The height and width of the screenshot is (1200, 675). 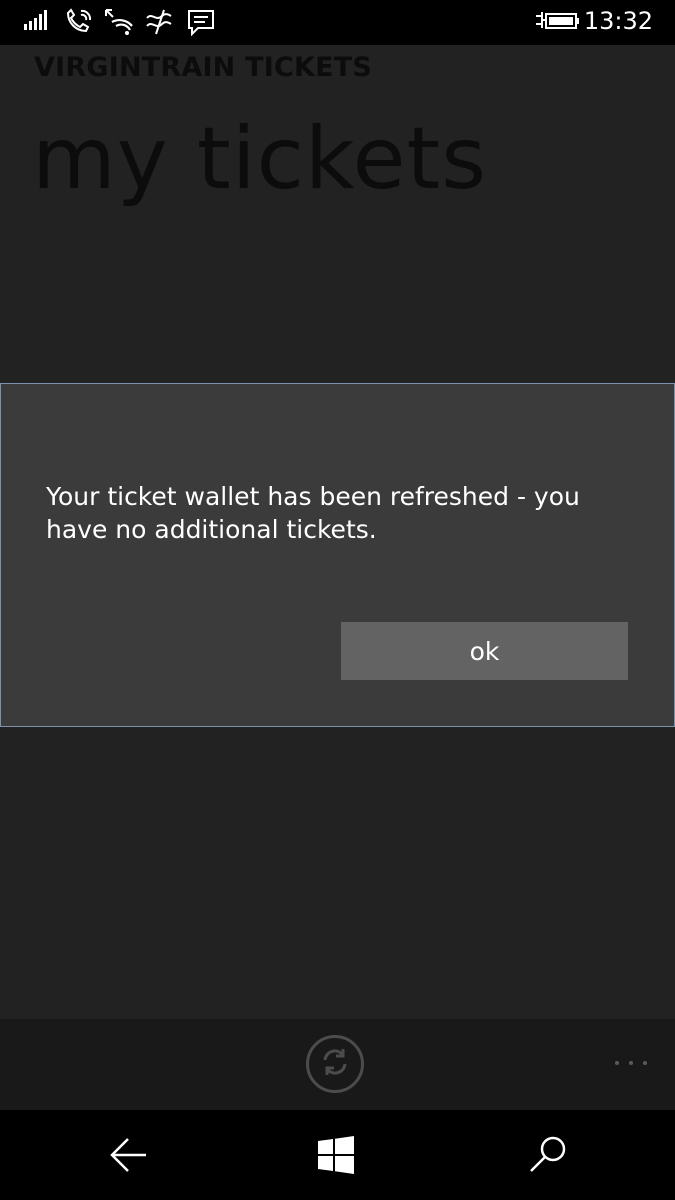 I want to click on refresh-button, so click(x=335, y=1064).